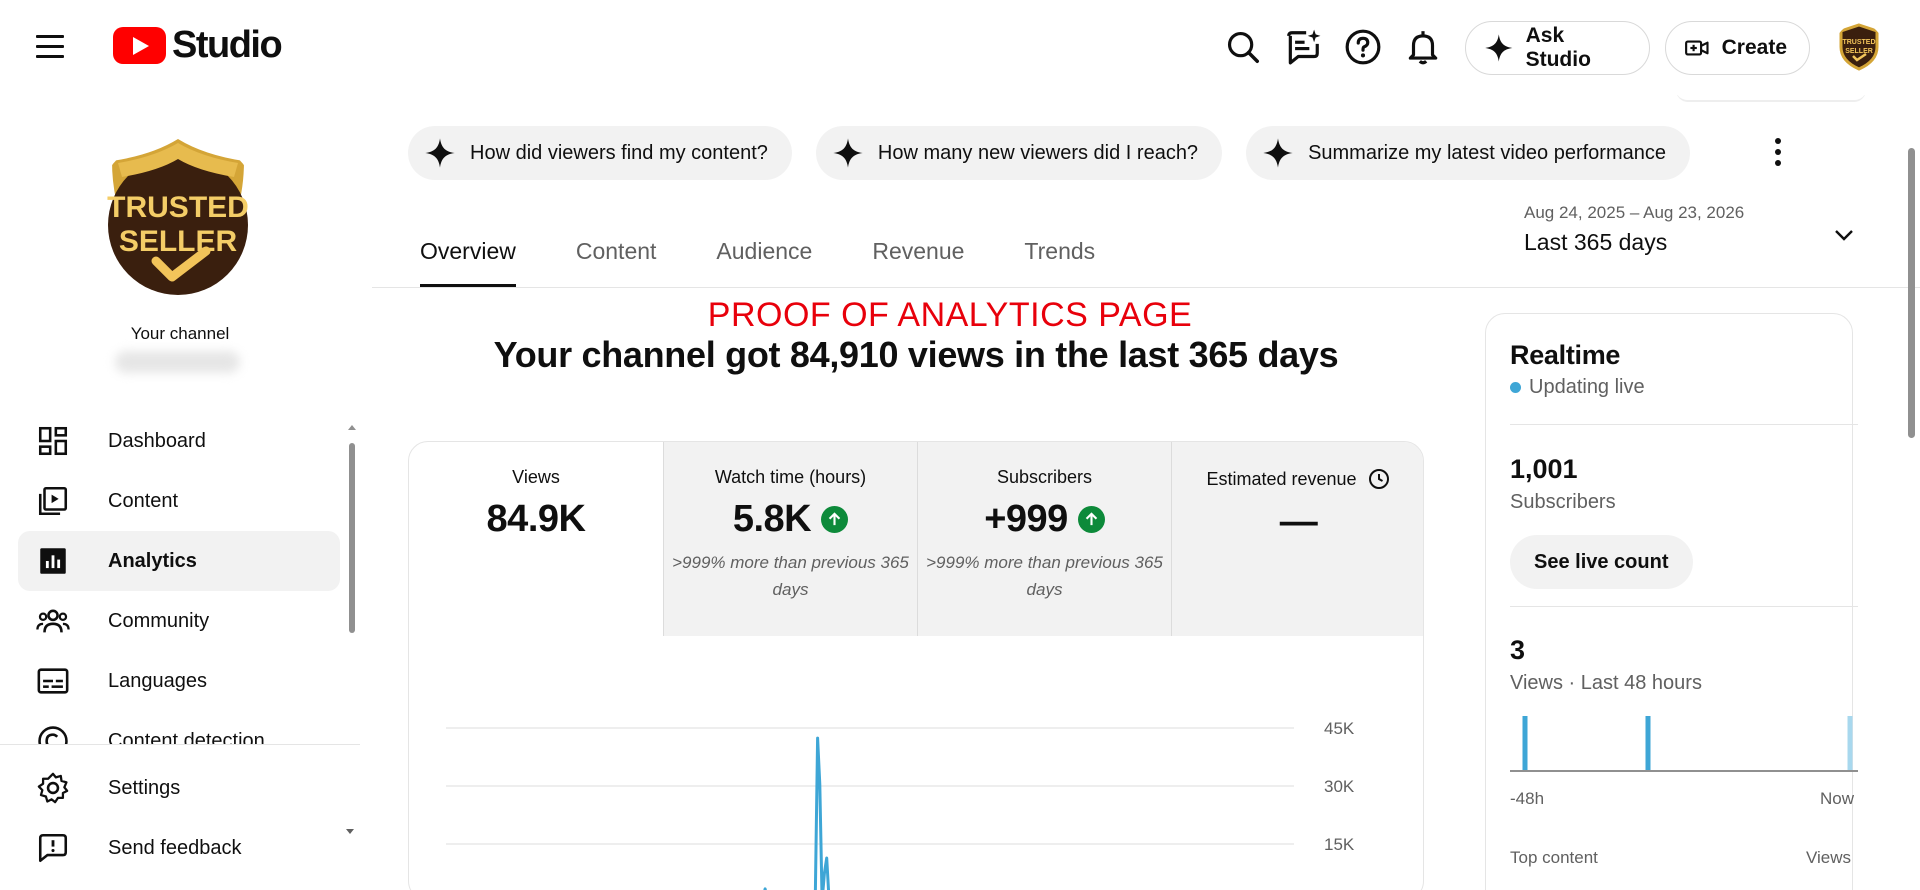 Image resolution: width=1920 pixels, height=890 pixels. I want to click on analytics-icon, so click(53, 561).